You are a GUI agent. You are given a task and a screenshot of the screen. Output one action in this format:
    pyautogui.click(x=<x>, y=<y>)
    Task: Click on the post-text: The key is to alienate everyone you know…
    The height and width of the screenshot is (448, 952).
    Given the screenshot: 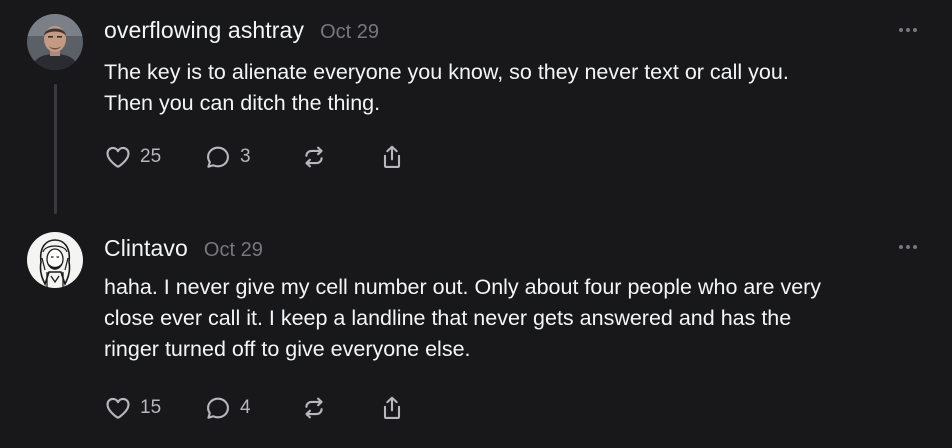 What is the action you would take?
    pyautogui.click(x=446, y=87)
    